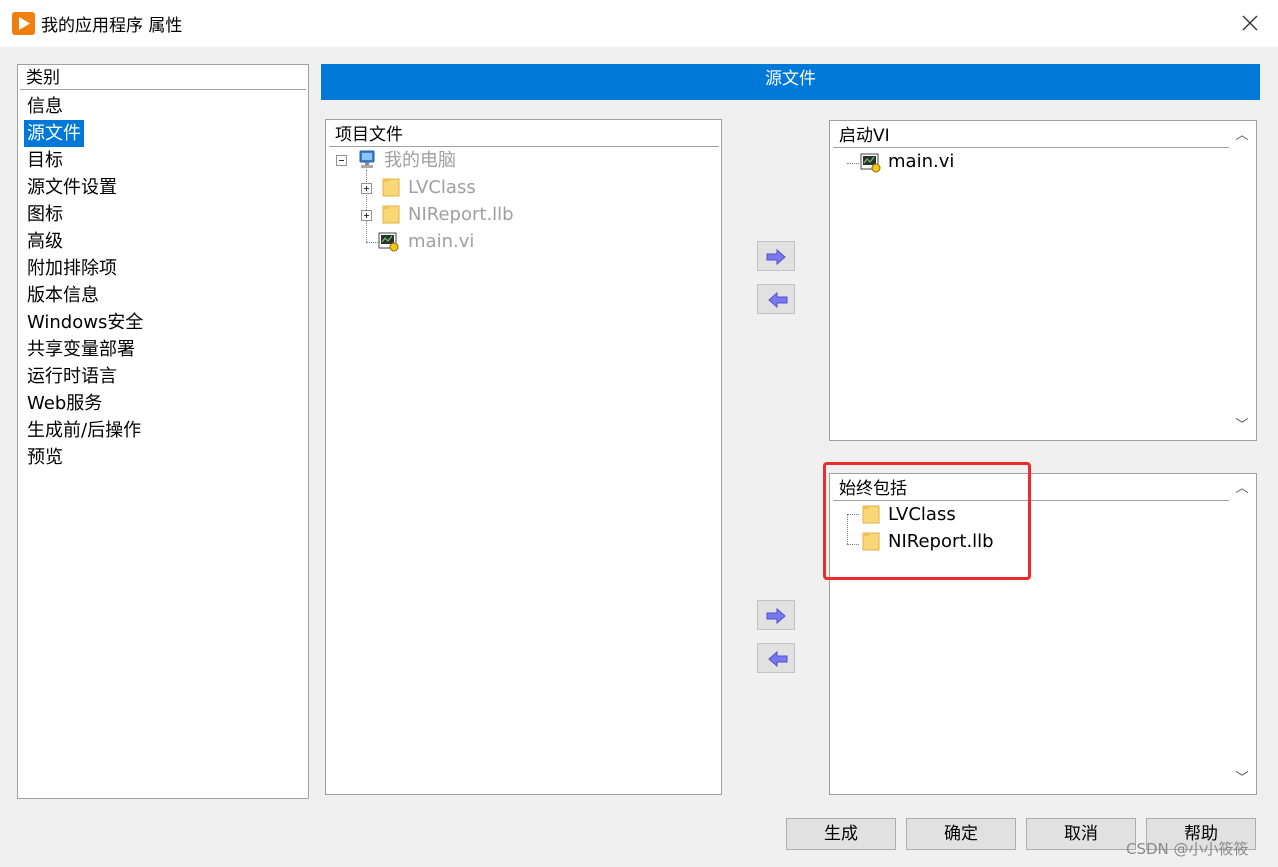 The image size is (1278, 867). Describe the element at coordinates (54, 133) in the screenshot. I see `category-item-source-files: 源文件` at that location.